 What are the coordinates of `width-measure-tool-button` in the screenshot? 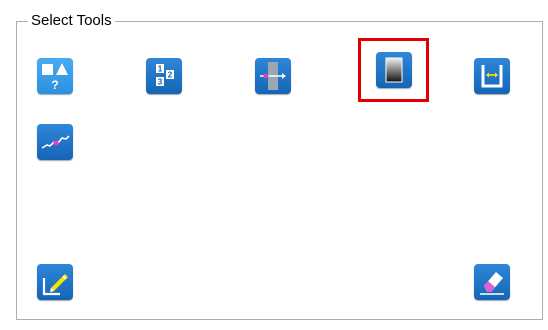 It's located at (273, 76).